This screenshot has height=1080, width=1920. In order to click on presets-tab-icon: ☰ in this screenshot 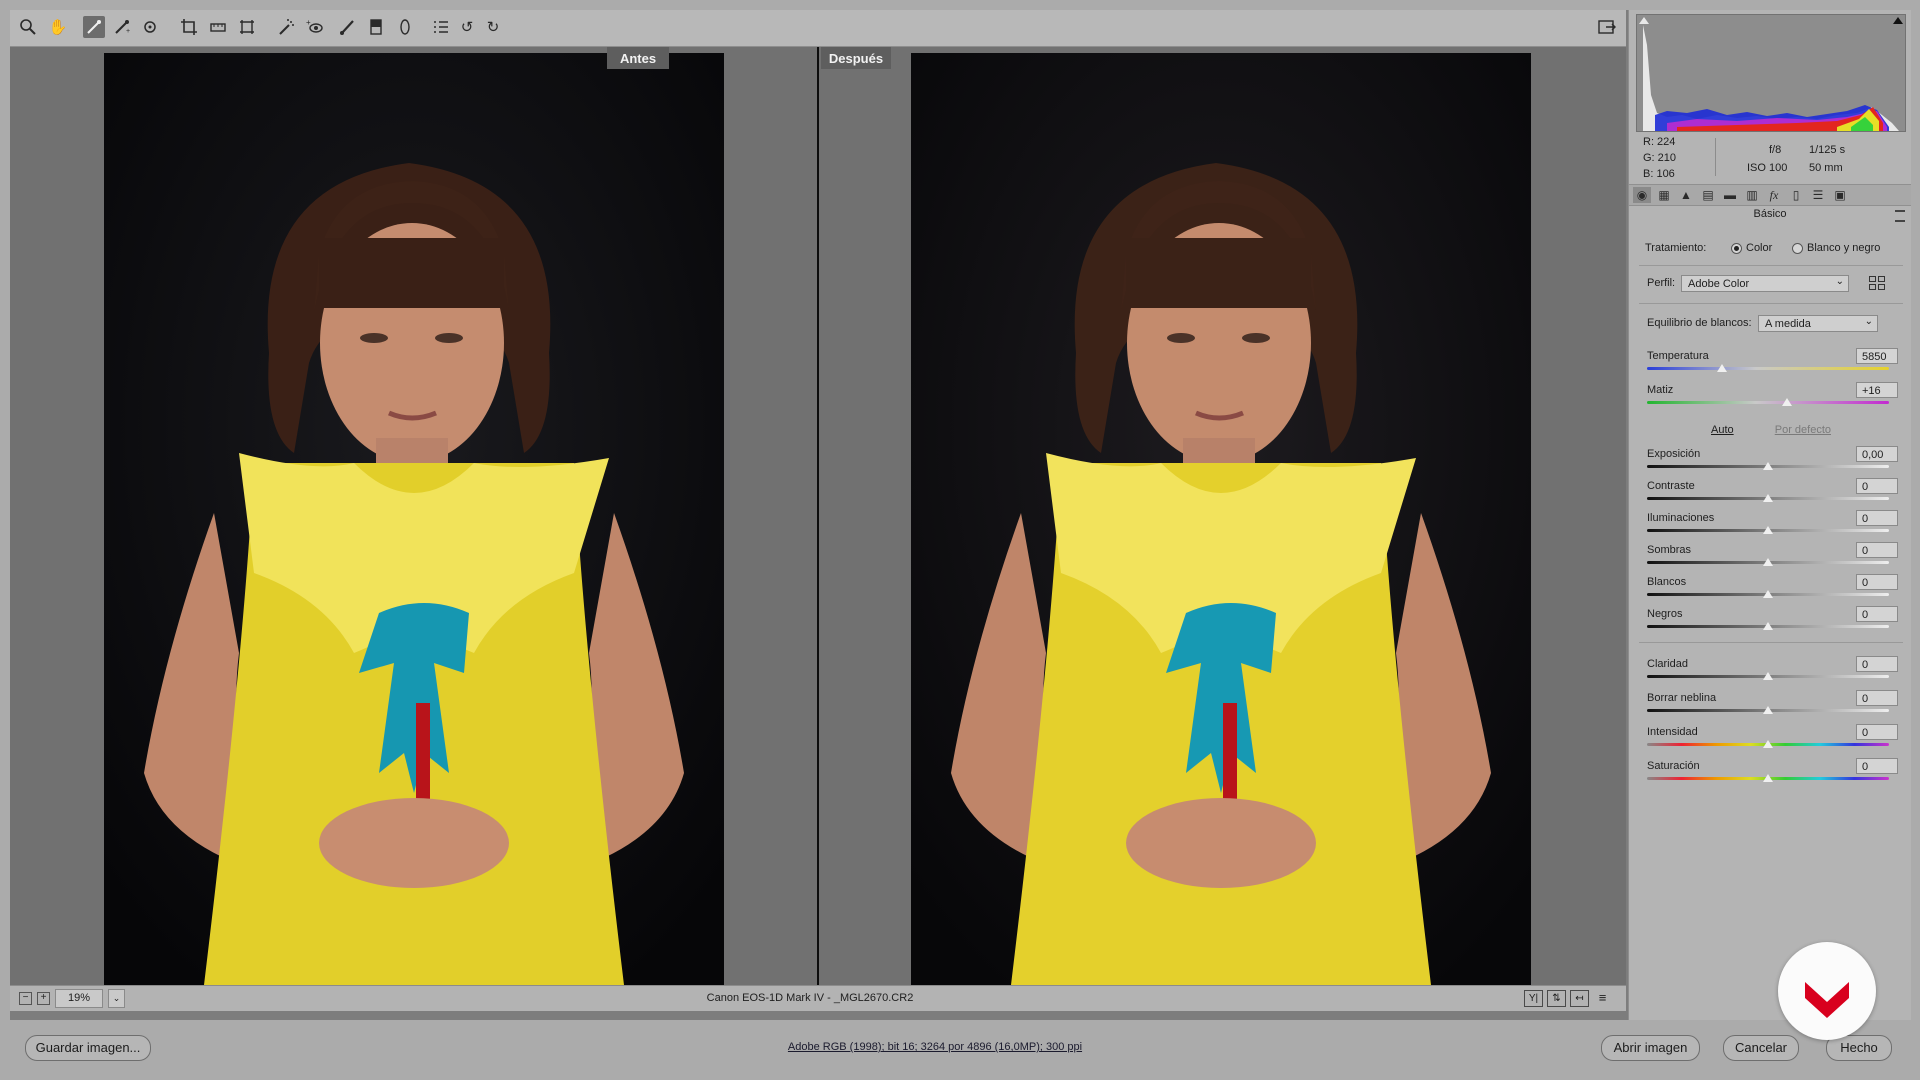, I will do `click(1818, 195)`.